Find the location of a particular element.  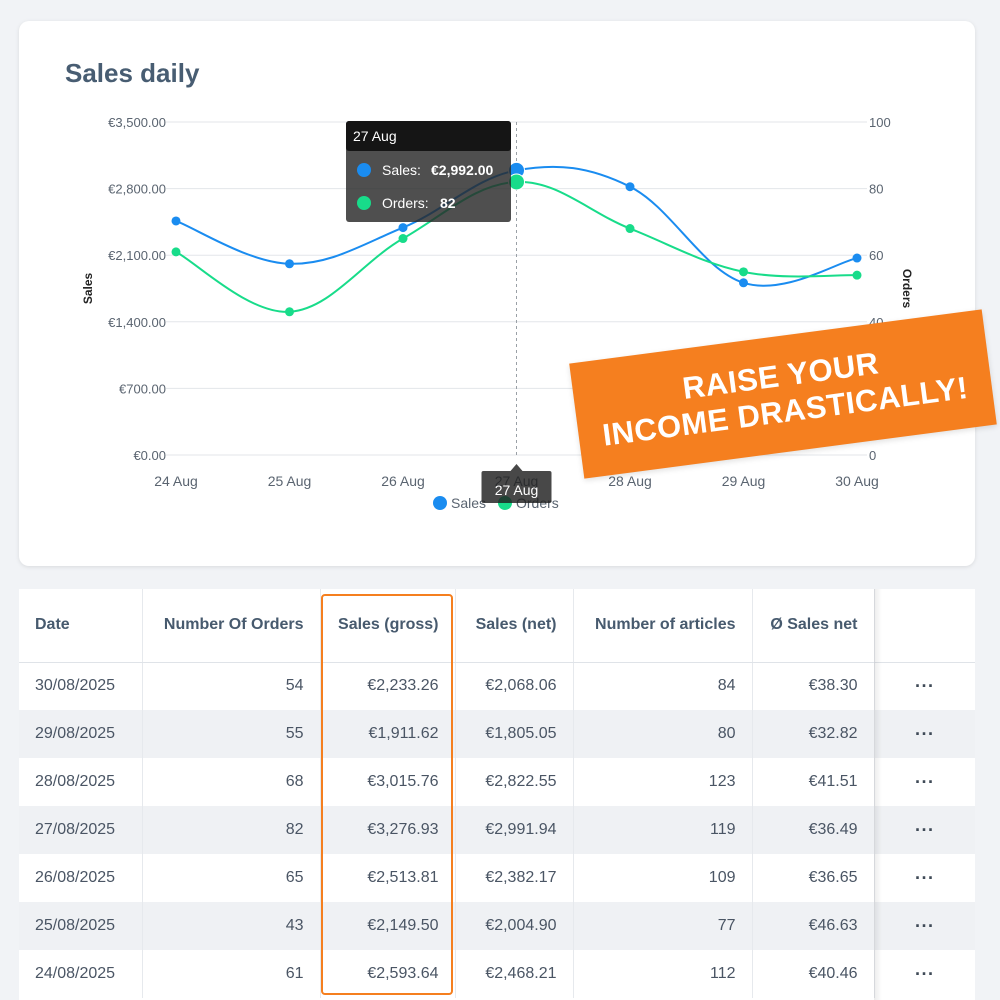

cell-avg-sales-net: €32.82 is located at coordinates (813, 734).